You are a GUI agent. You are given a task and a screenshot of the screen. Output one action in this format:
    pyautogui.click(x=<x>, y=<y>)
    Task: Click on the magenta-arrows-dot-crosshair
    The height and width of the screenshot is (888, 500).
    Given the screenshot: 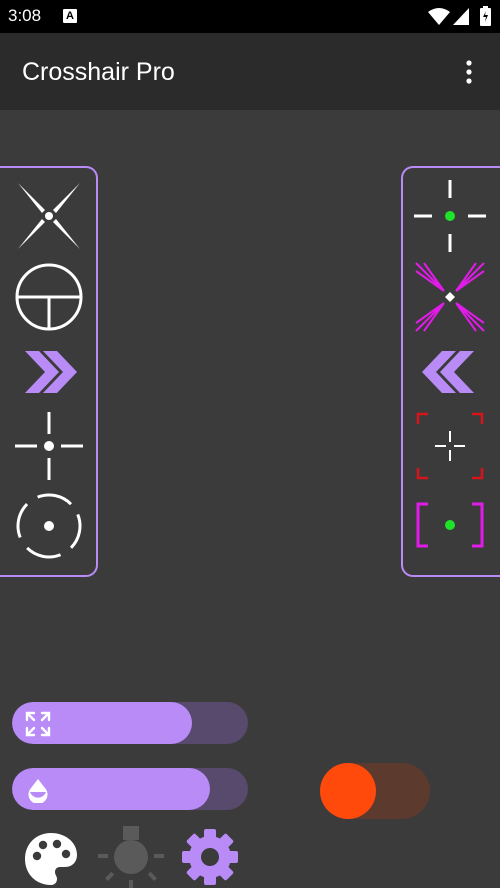 What is the action you would take?
    pyautogui.click(x=450, y=297)
    